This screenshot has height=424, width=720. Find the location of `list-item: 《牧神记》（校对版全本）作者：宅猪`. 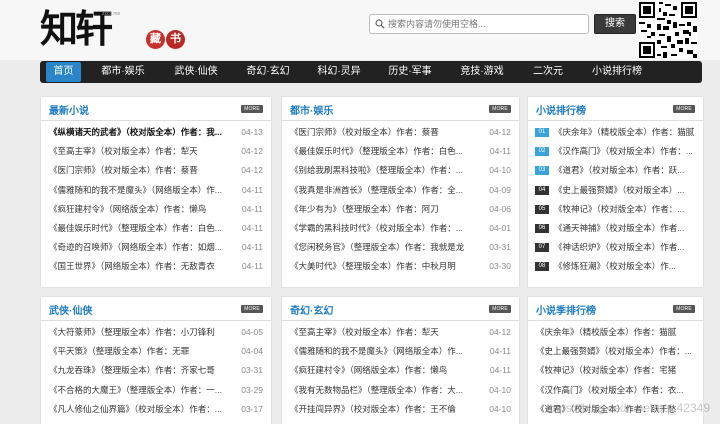

list-item: 《牧神记》（校对版全本）作者：宅猪 is located at coordinates (615, 370).